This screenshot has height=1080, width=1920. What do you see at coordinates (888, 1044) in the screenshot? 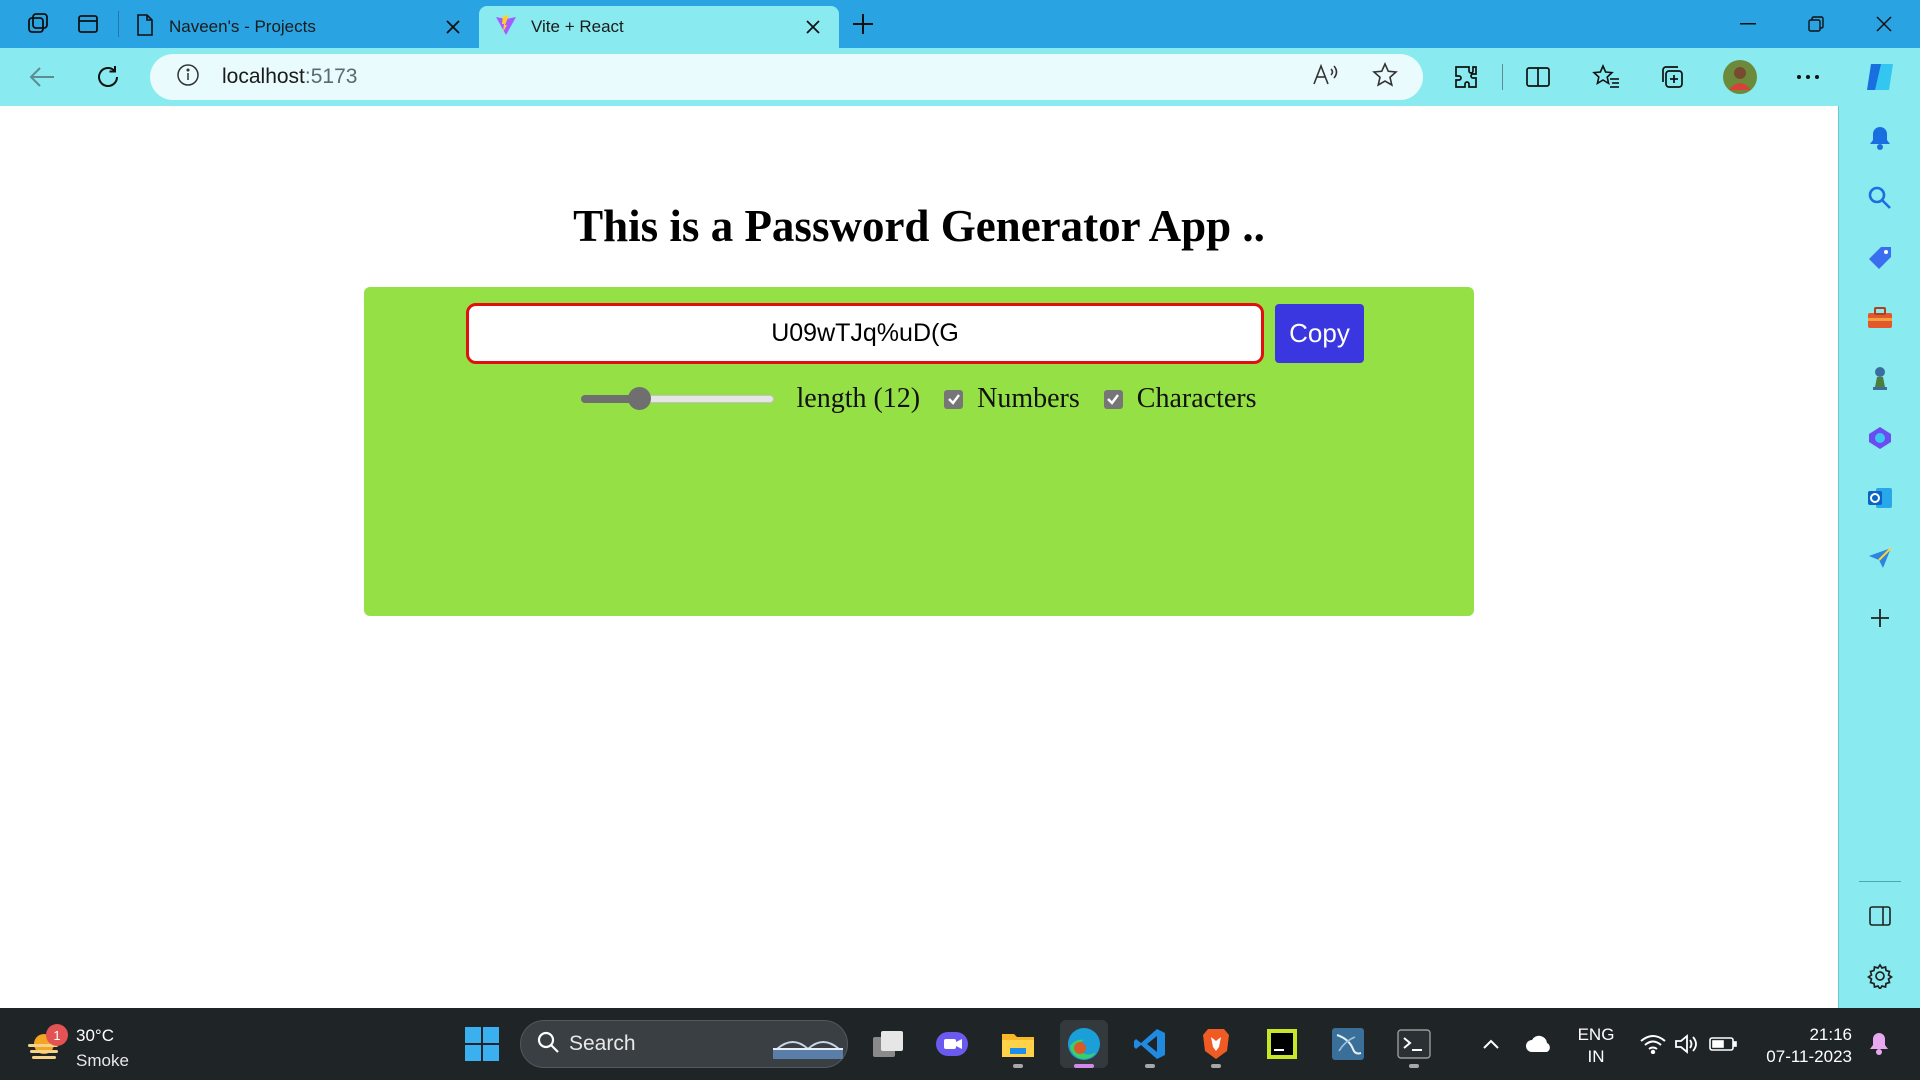
I see `task-view-icon` at bounding box center [888, 1044].